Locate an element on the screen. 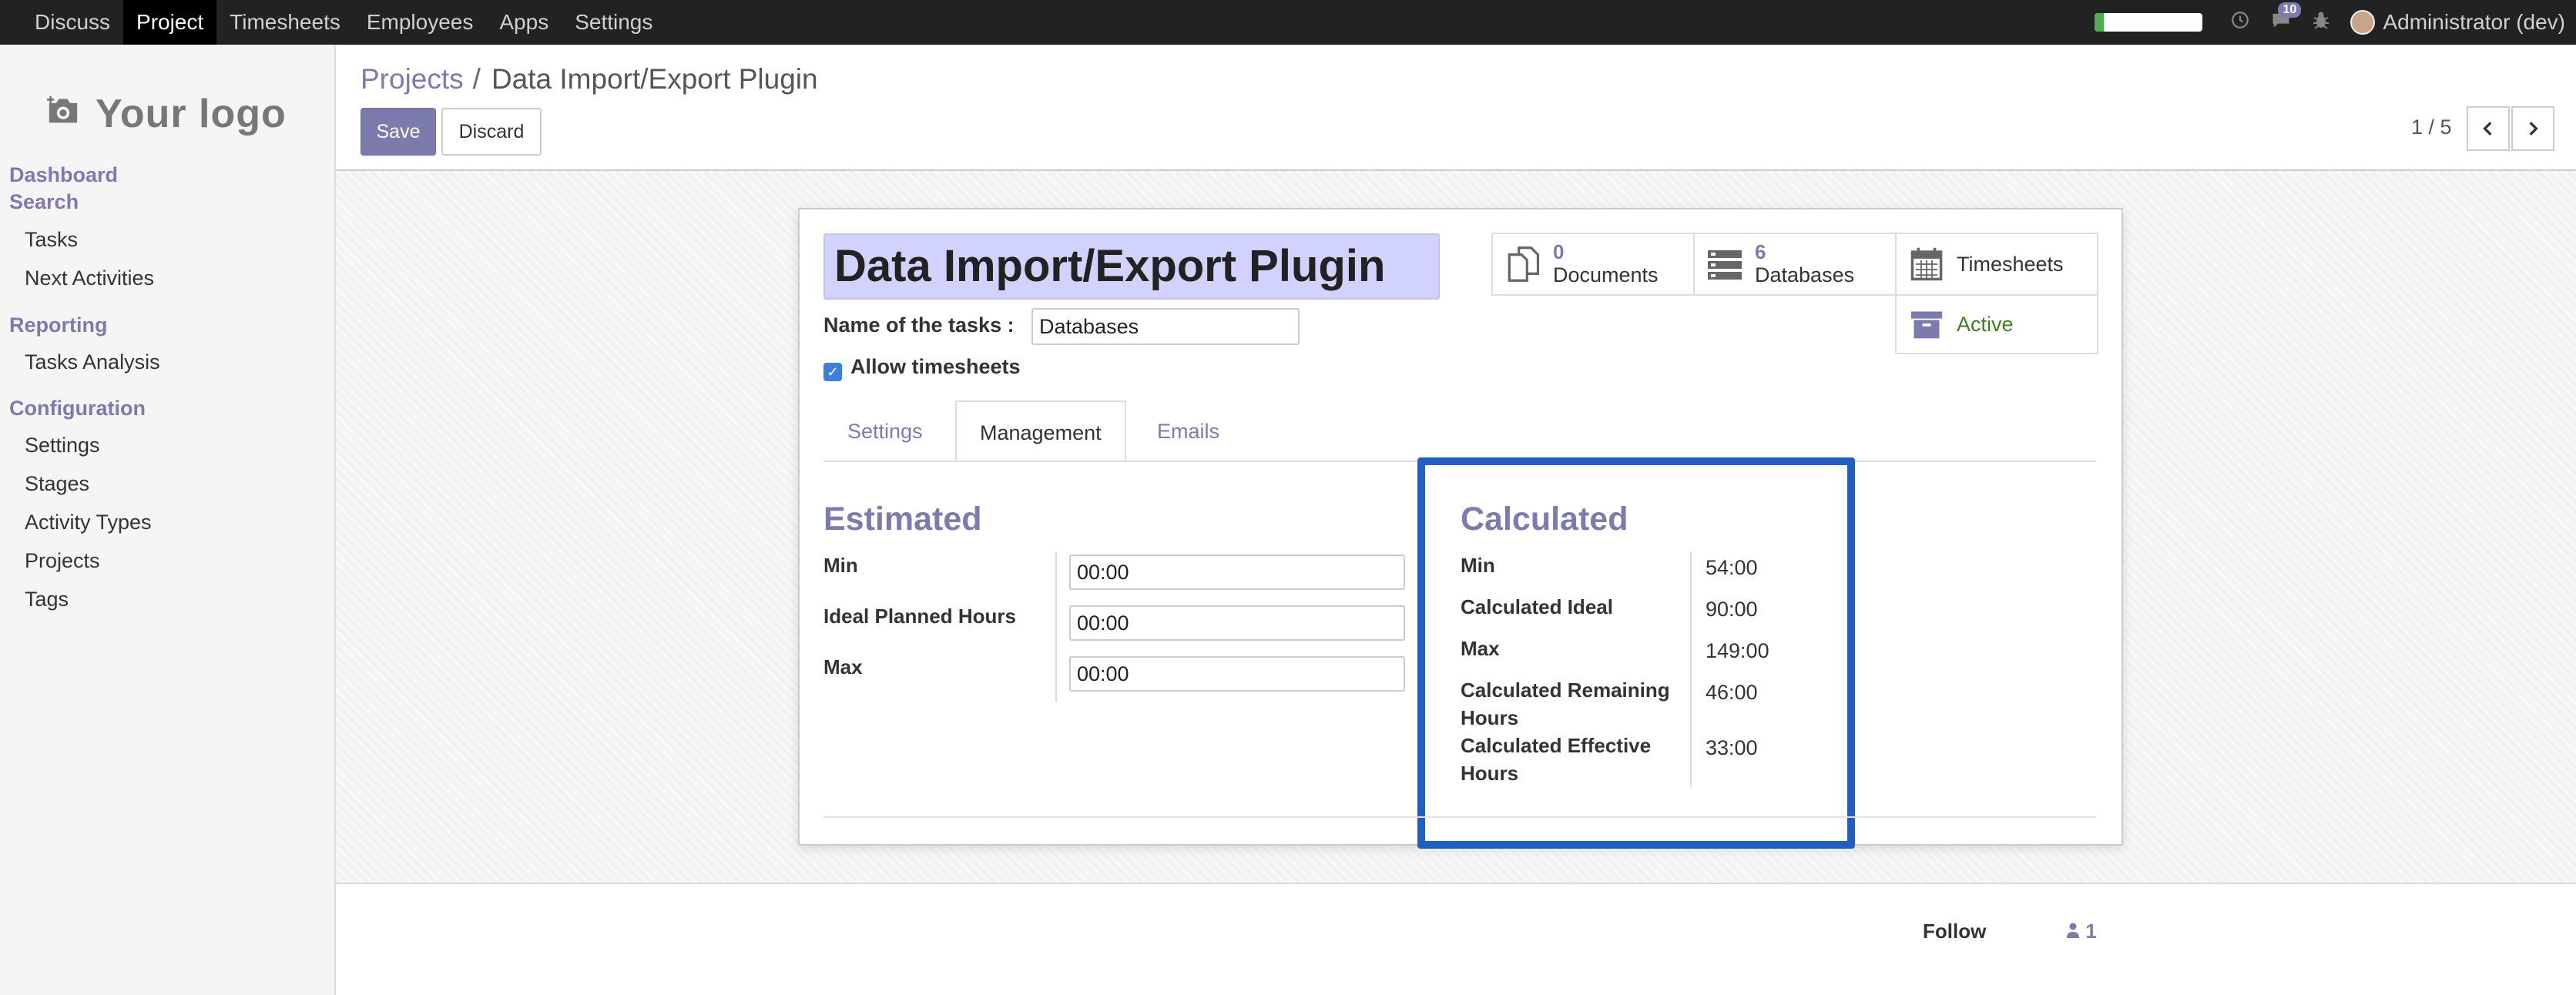  nav-settings: Settings is located at coordinates (614, 22).